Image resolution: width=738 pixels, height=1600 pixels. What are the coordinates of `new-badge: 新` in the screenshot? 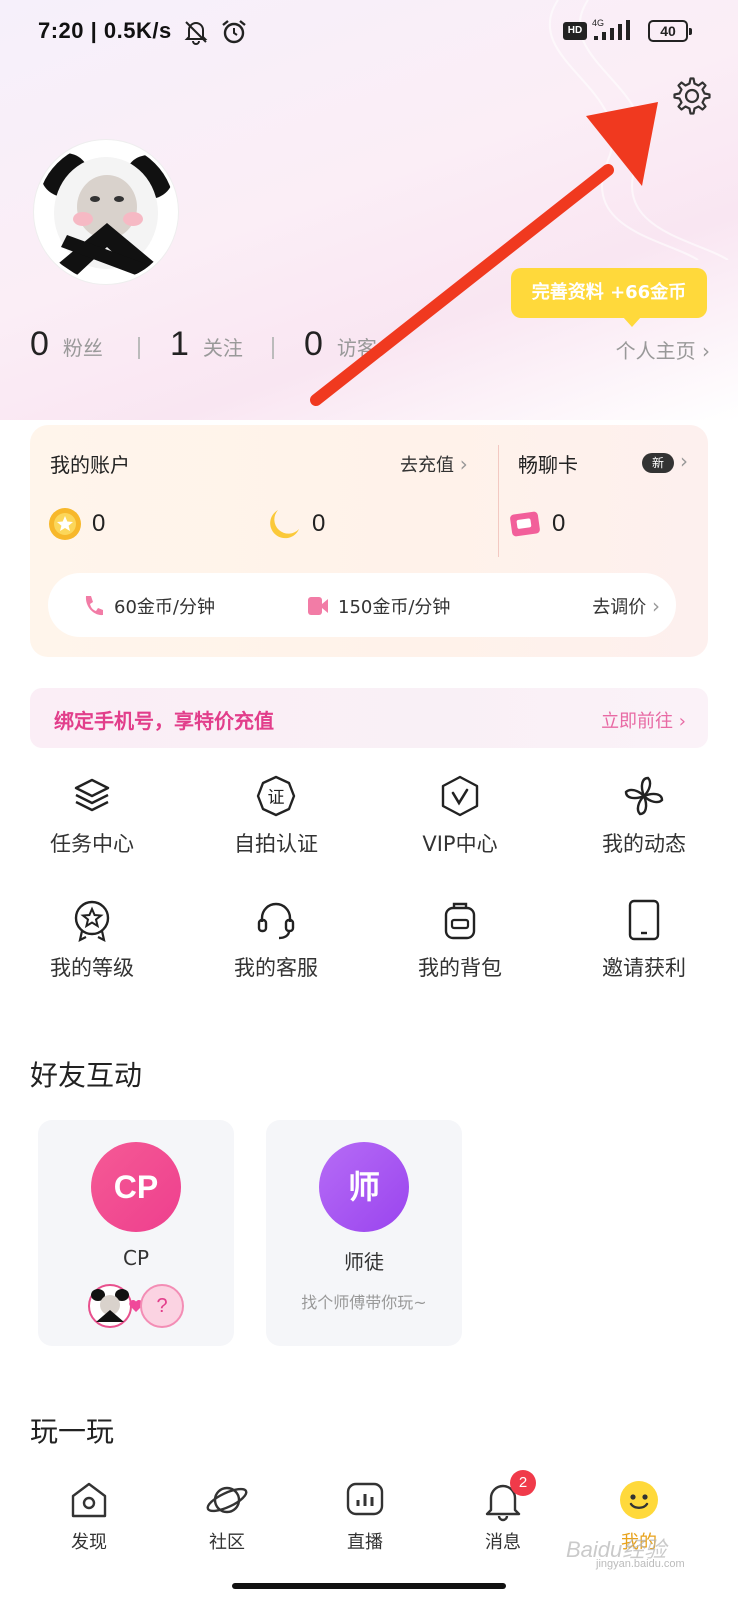 It's located at (658, 463).